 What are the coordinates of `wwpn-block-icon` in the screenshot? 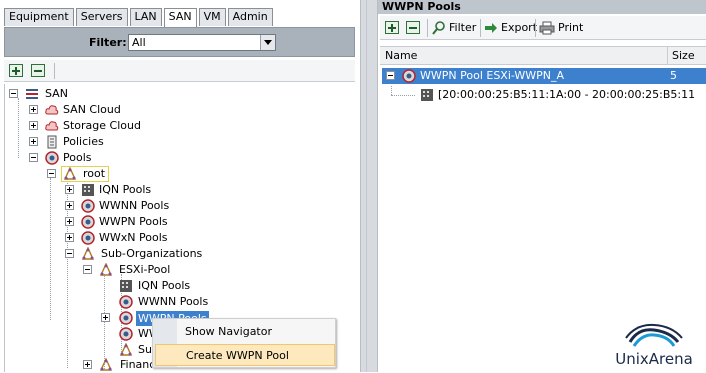 It's located at (427, 95).